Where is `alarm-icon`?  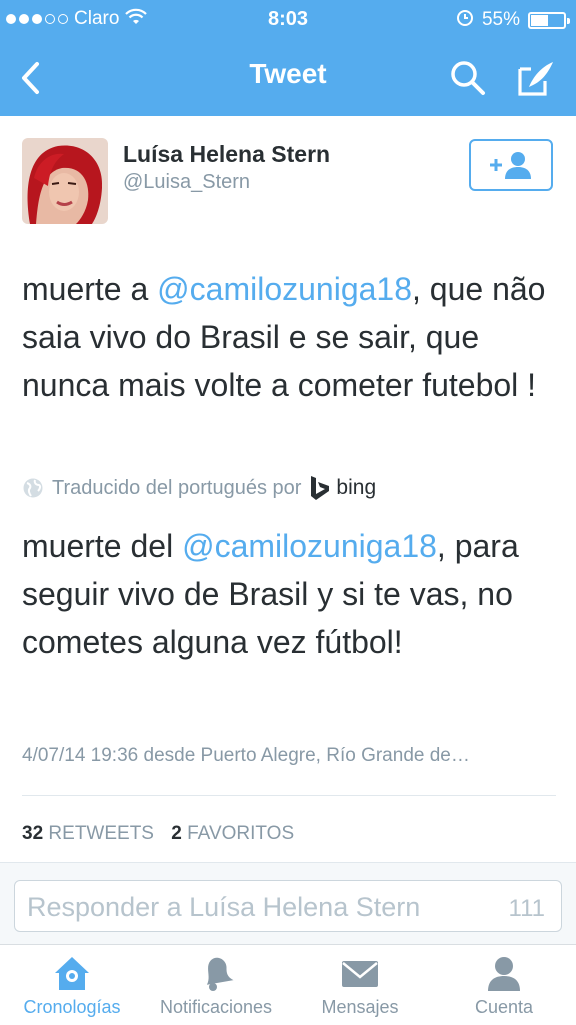 alarm-icon is located at coordinates (465, 20).